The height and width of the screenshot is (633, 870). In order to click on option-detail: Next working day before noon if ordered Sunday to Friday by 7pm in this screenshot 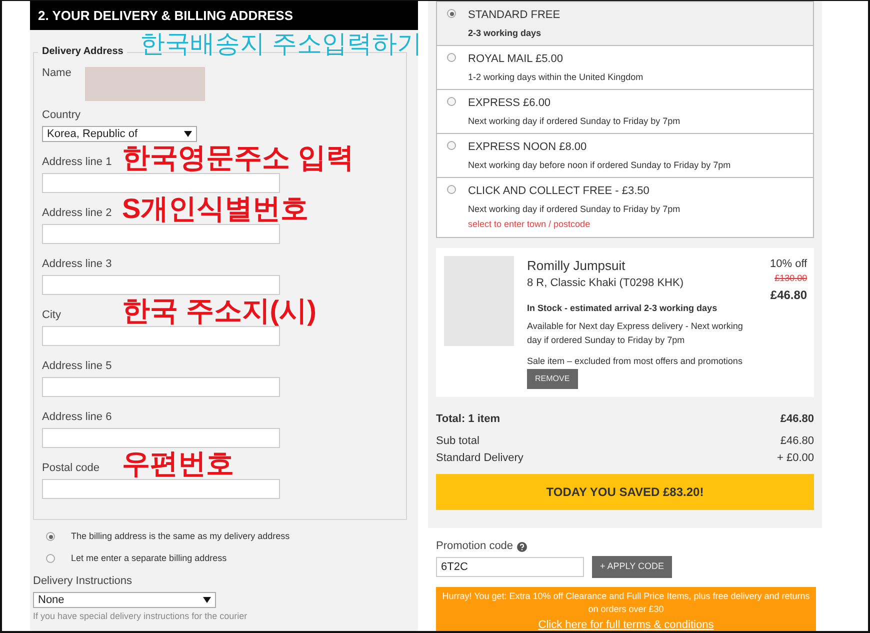, I will do `click(599, 165)`.